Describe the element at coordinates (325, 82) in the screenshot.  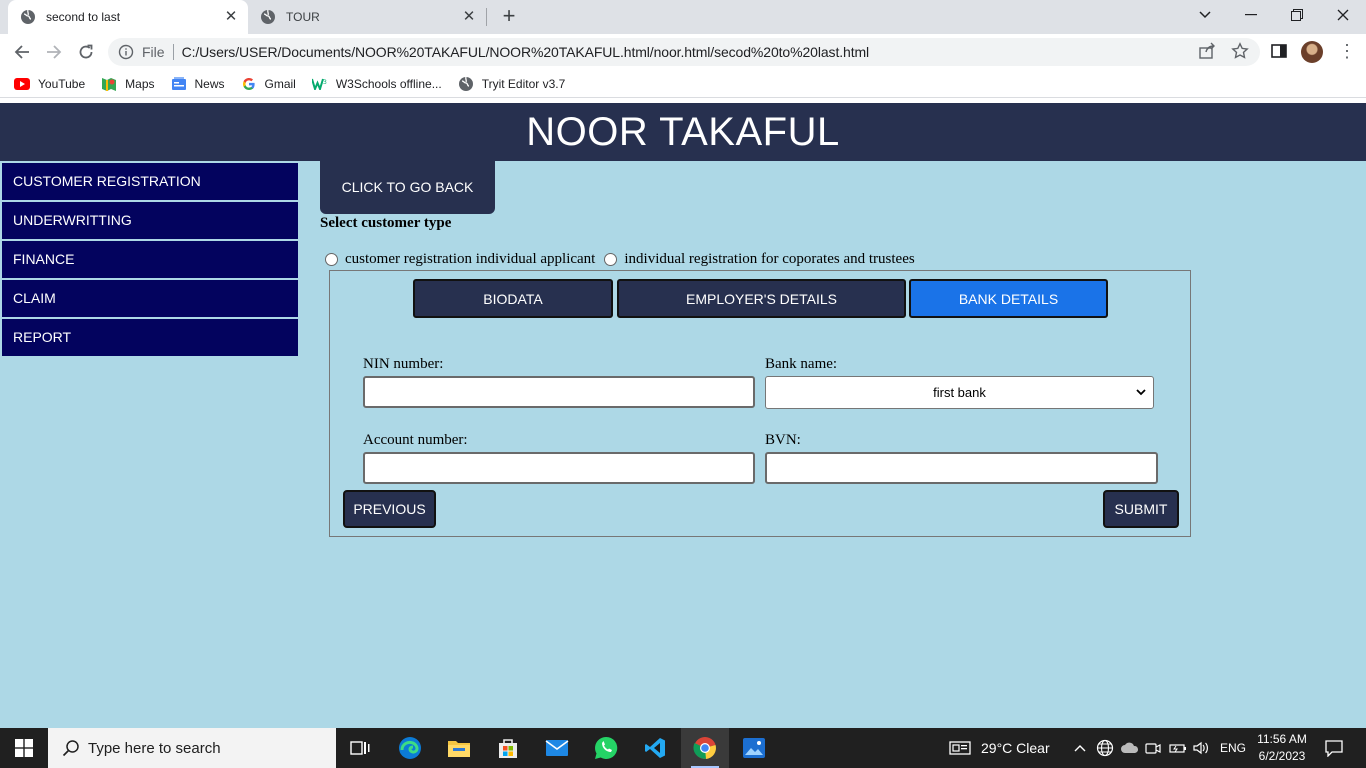
I see `svg-text: 3` at that location.